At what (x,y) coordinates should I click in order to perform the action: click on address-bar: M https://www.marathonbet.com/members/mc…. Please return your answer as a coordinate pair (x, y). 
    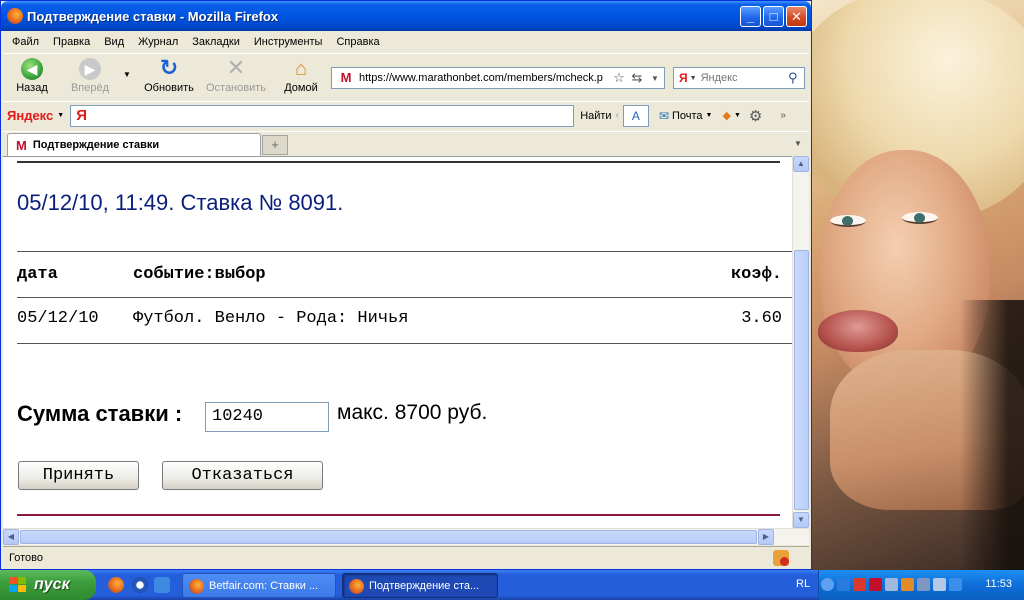
    Looking at the image, I should click on (498, 78).